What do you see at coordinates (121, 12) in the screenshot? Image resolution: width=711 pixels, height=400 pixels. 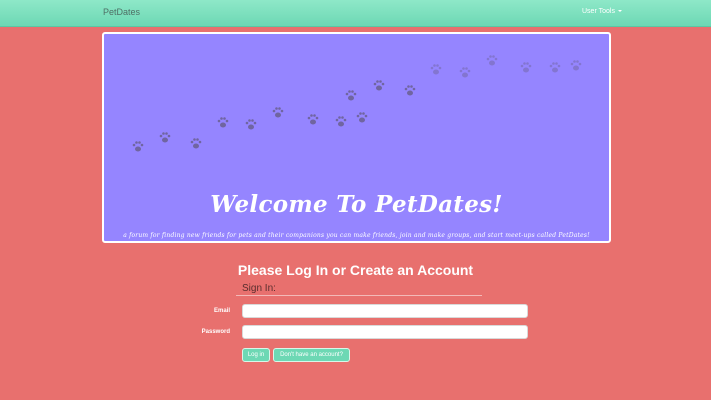 I see `brand-link: PetDates` at bounding box center [121, 12].